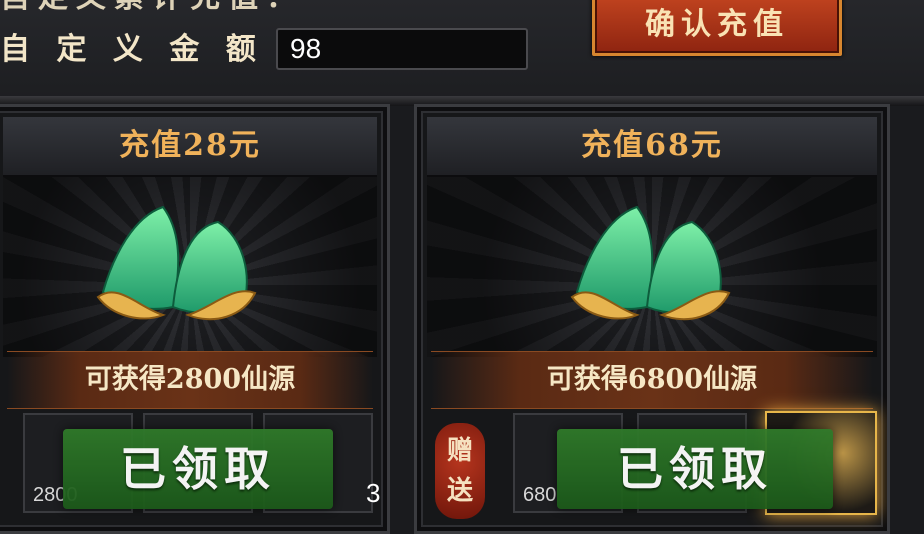 The width and height of the screenshot is (924, 534). Describe the element at coordinates (402, 49) in the screenshot. I see `amount-input: 98` at that location.